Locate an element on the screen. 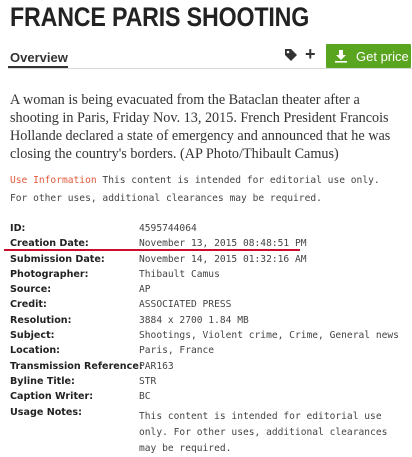 The width and height of the screenshot is (412, 457). metadata-row-id: ID: 4595744064 is located at coordinates (210, 230).